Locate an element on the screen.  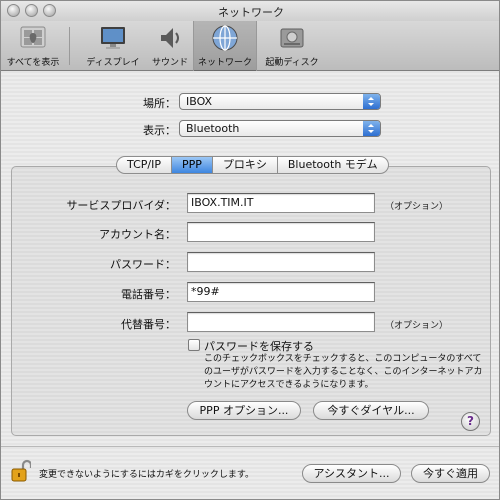
service-provider-field: IBOX.TIM.IT is located at coordinates (281, 203).